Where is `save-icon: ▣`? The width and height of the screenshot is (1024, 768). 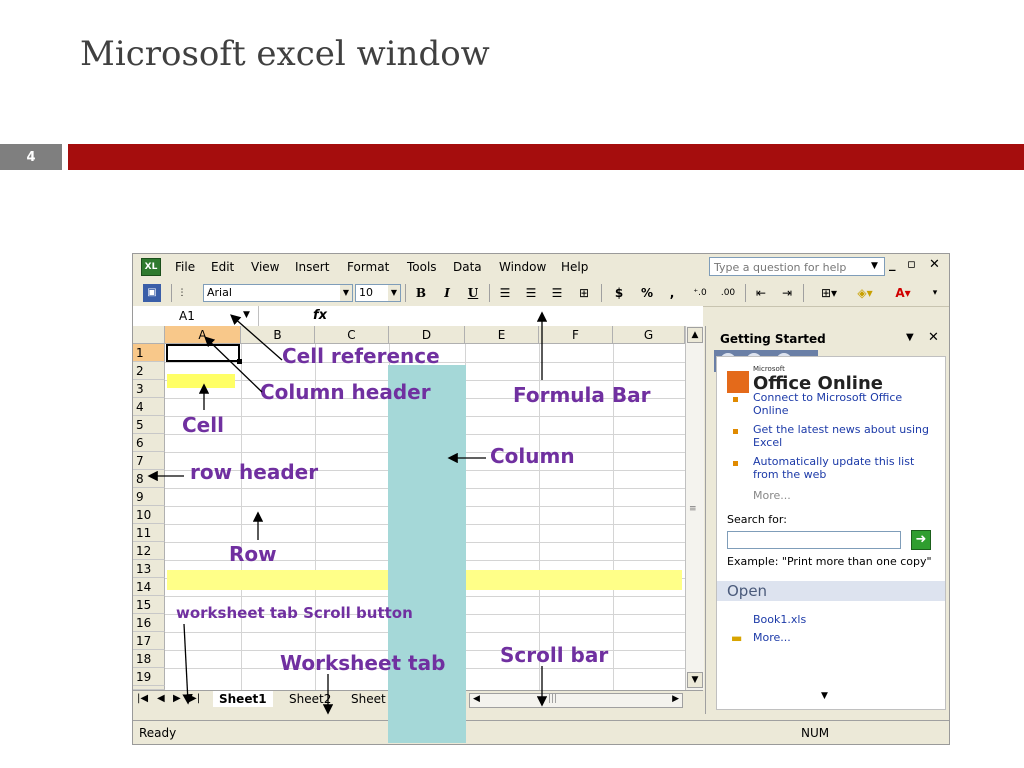 save-icon: ▣ is located at coordinates (152, 293).